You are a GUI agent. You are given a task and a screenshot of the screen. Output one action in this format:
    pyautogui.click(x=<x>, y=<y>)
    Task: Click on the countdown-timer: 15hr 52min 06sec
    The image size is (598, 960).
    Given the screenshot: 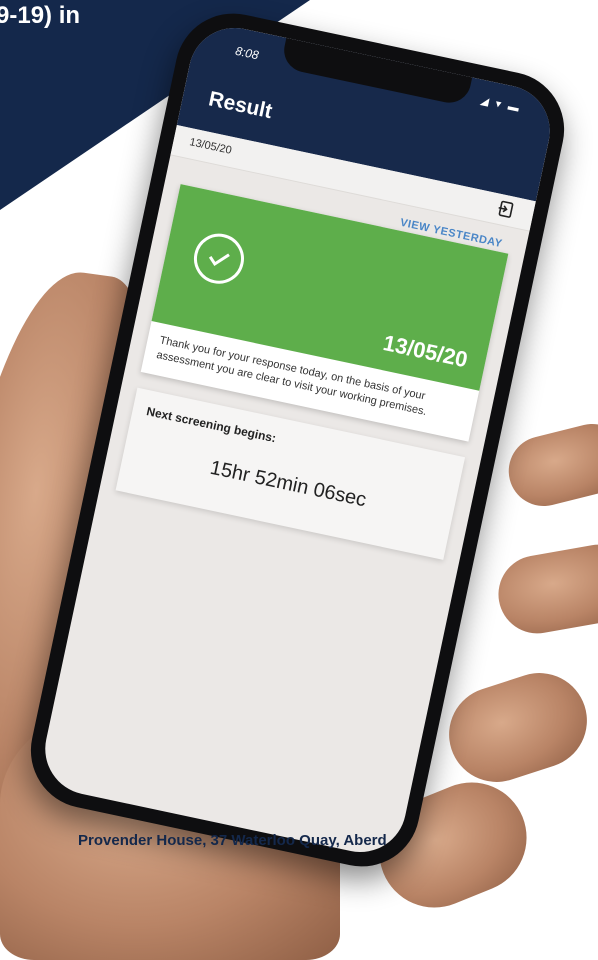 What is the action you would take?
    pyautogui.click(x=288, y=483)
    